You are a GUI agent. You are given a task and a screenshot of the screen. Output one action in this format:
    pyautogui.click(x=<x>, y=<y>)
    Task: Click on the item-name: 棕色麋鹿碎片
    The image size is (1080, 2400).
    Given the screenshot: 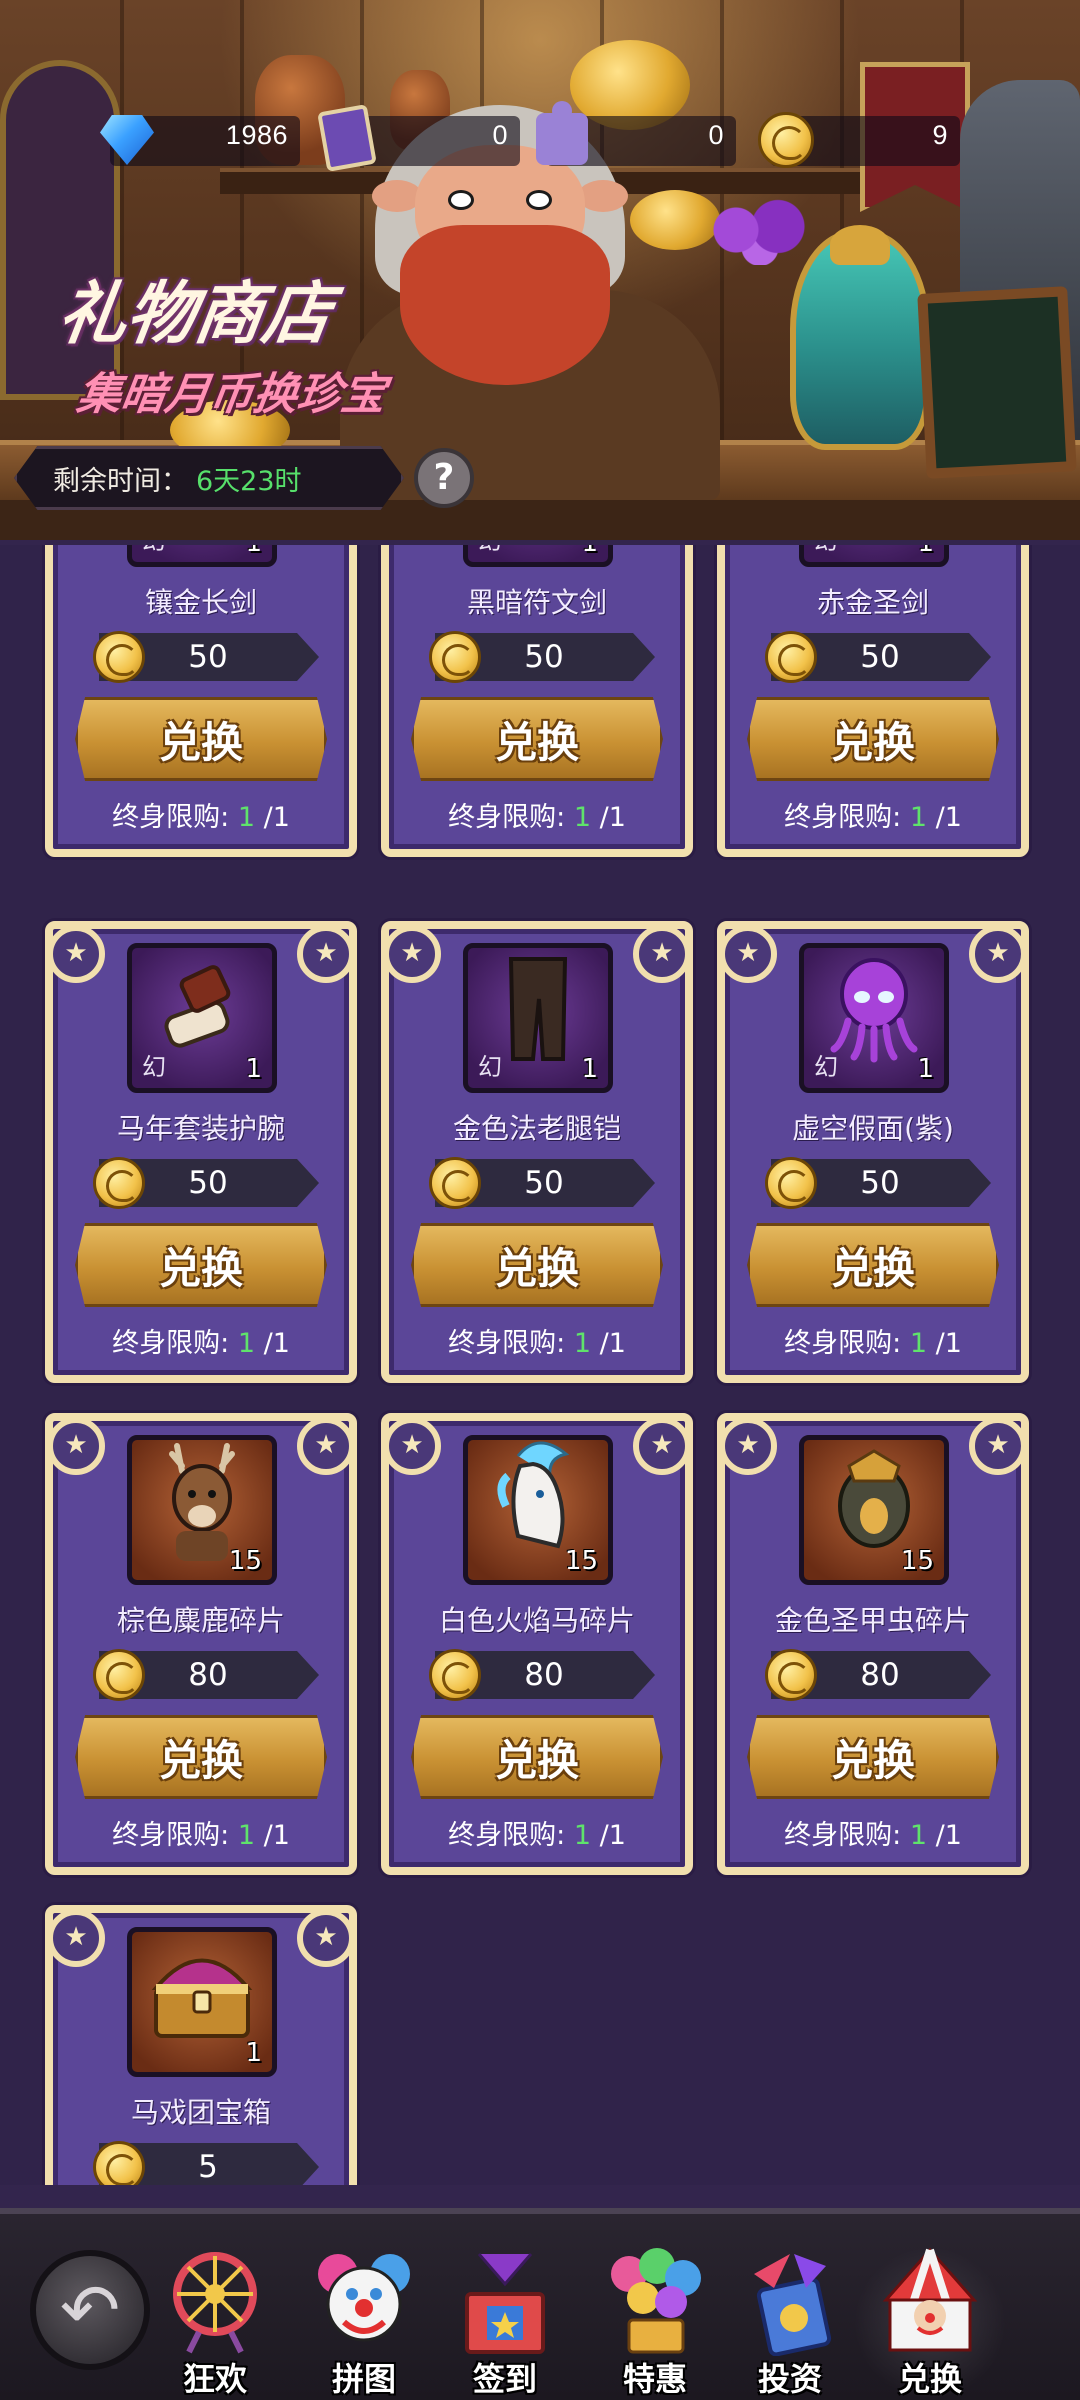 What is the action you would take?
    pyautogui.click(x=200, y=1620)
    